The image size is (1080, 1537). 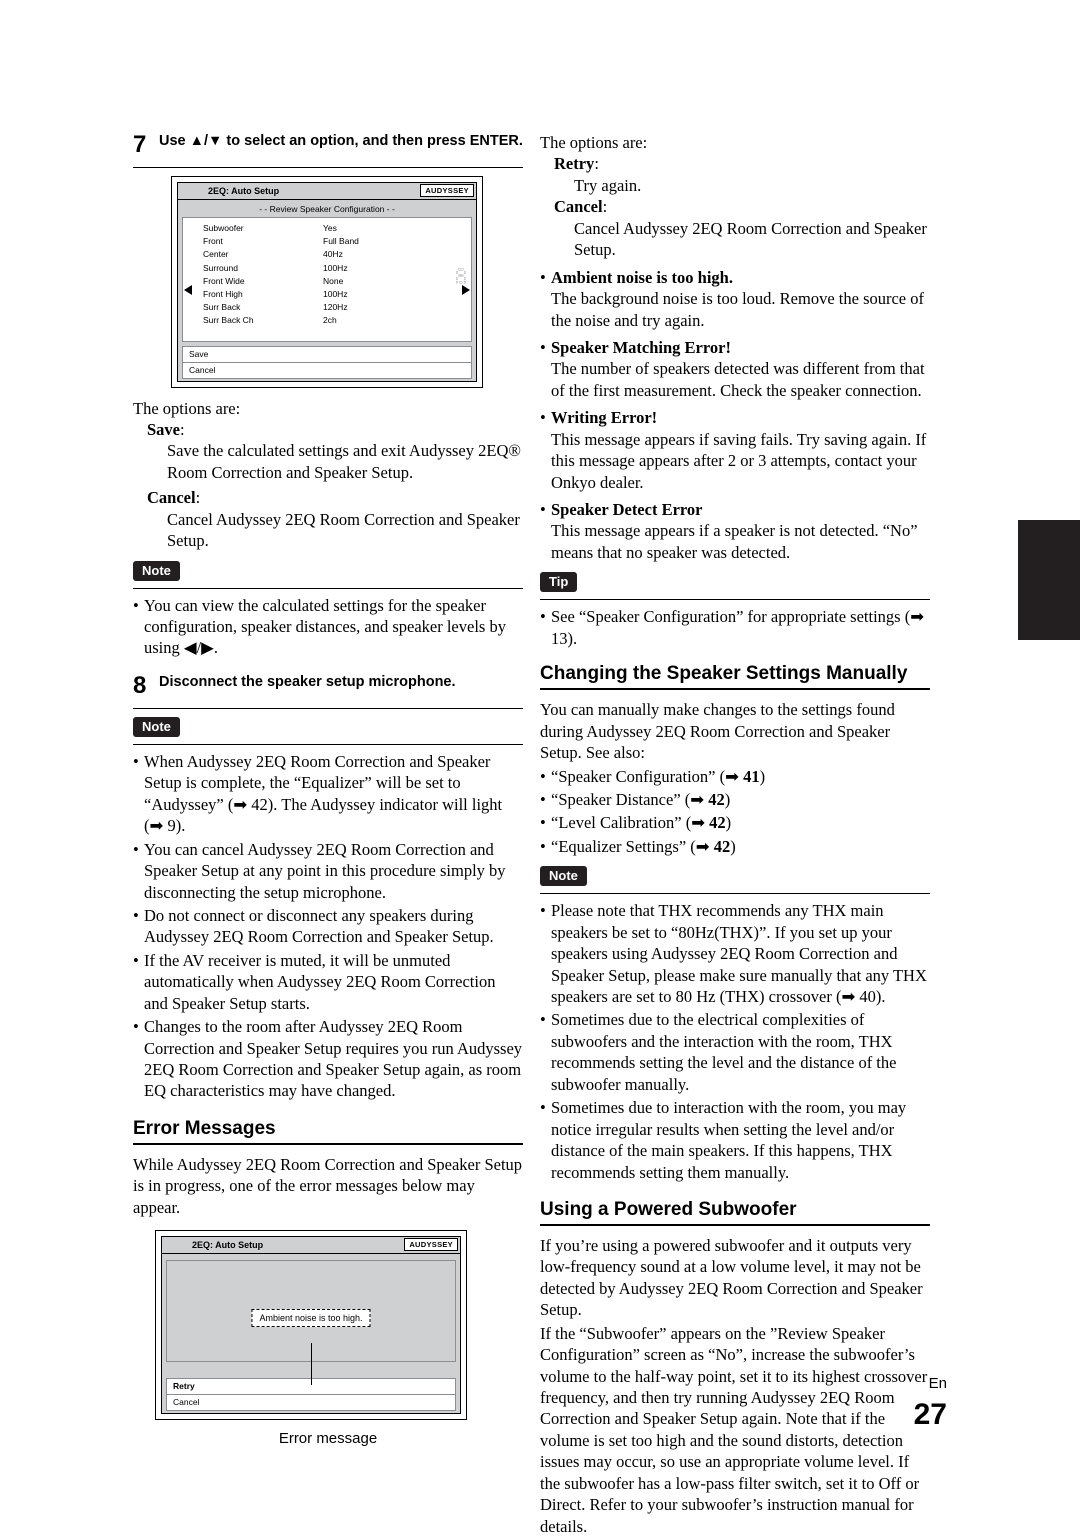 I want to click on osd-option-save: Save, so click(x=327, y=354).